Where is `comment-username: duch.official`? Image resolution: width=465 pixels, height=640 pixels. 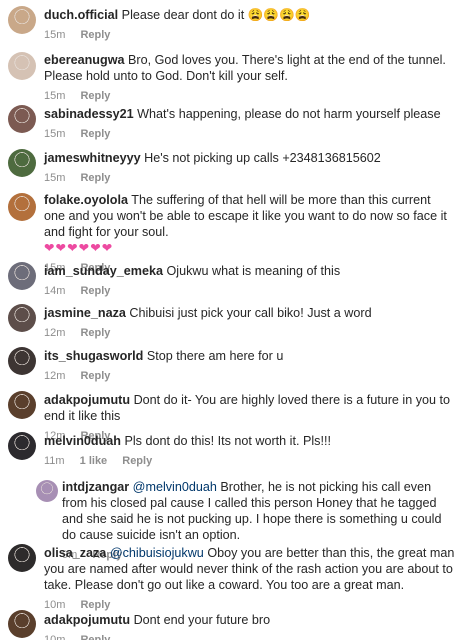
comment-username: duch.official is located at coordinates (81, 15).